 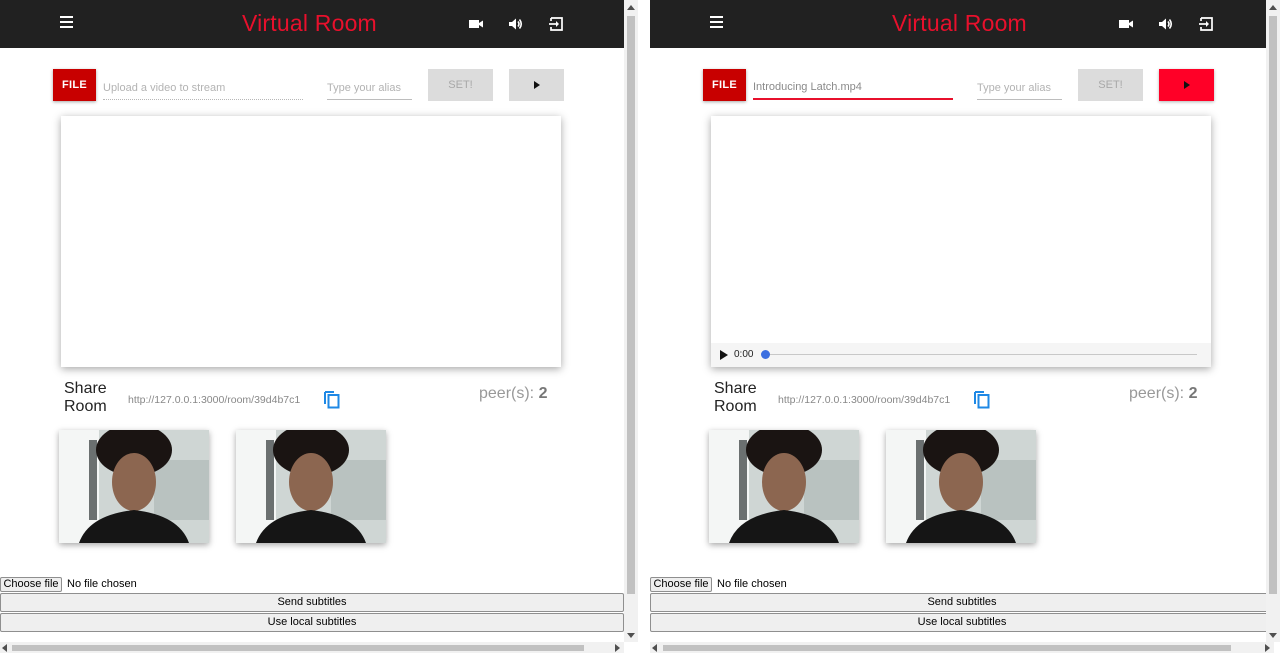 I want to click on video-play-icon, so click(x=724, y=355).